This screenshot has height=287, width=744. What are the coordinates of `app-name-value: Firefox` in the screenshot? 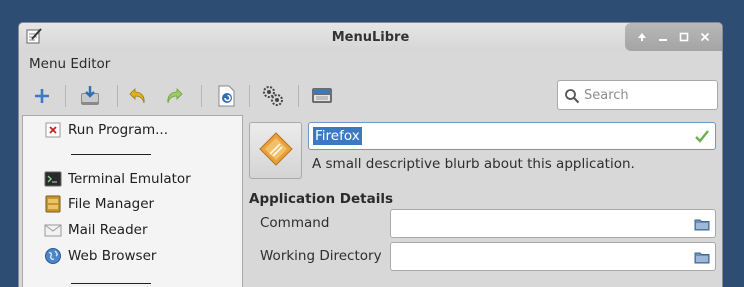 It's located at (337, 136).